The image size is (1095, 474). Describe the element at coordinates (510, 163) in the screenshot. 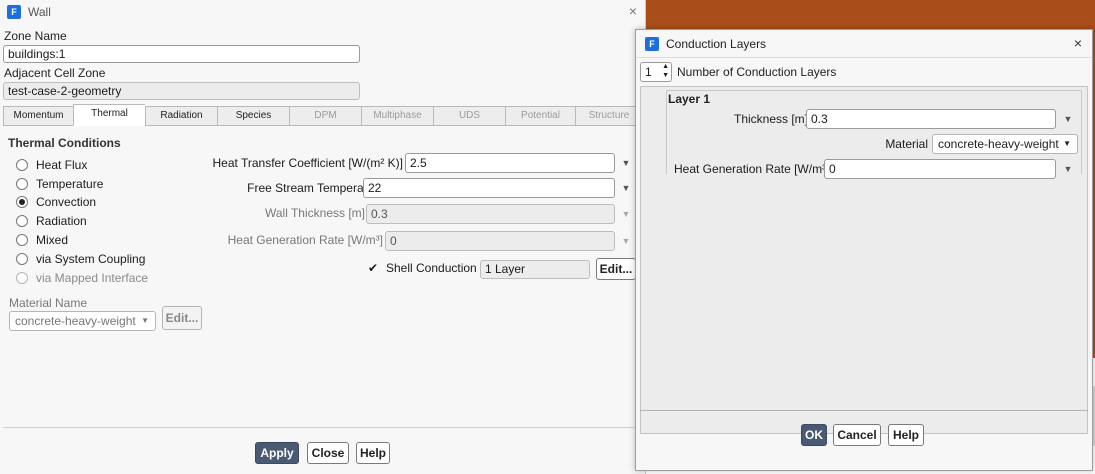

I see `htc-input: 2.5` at that location.